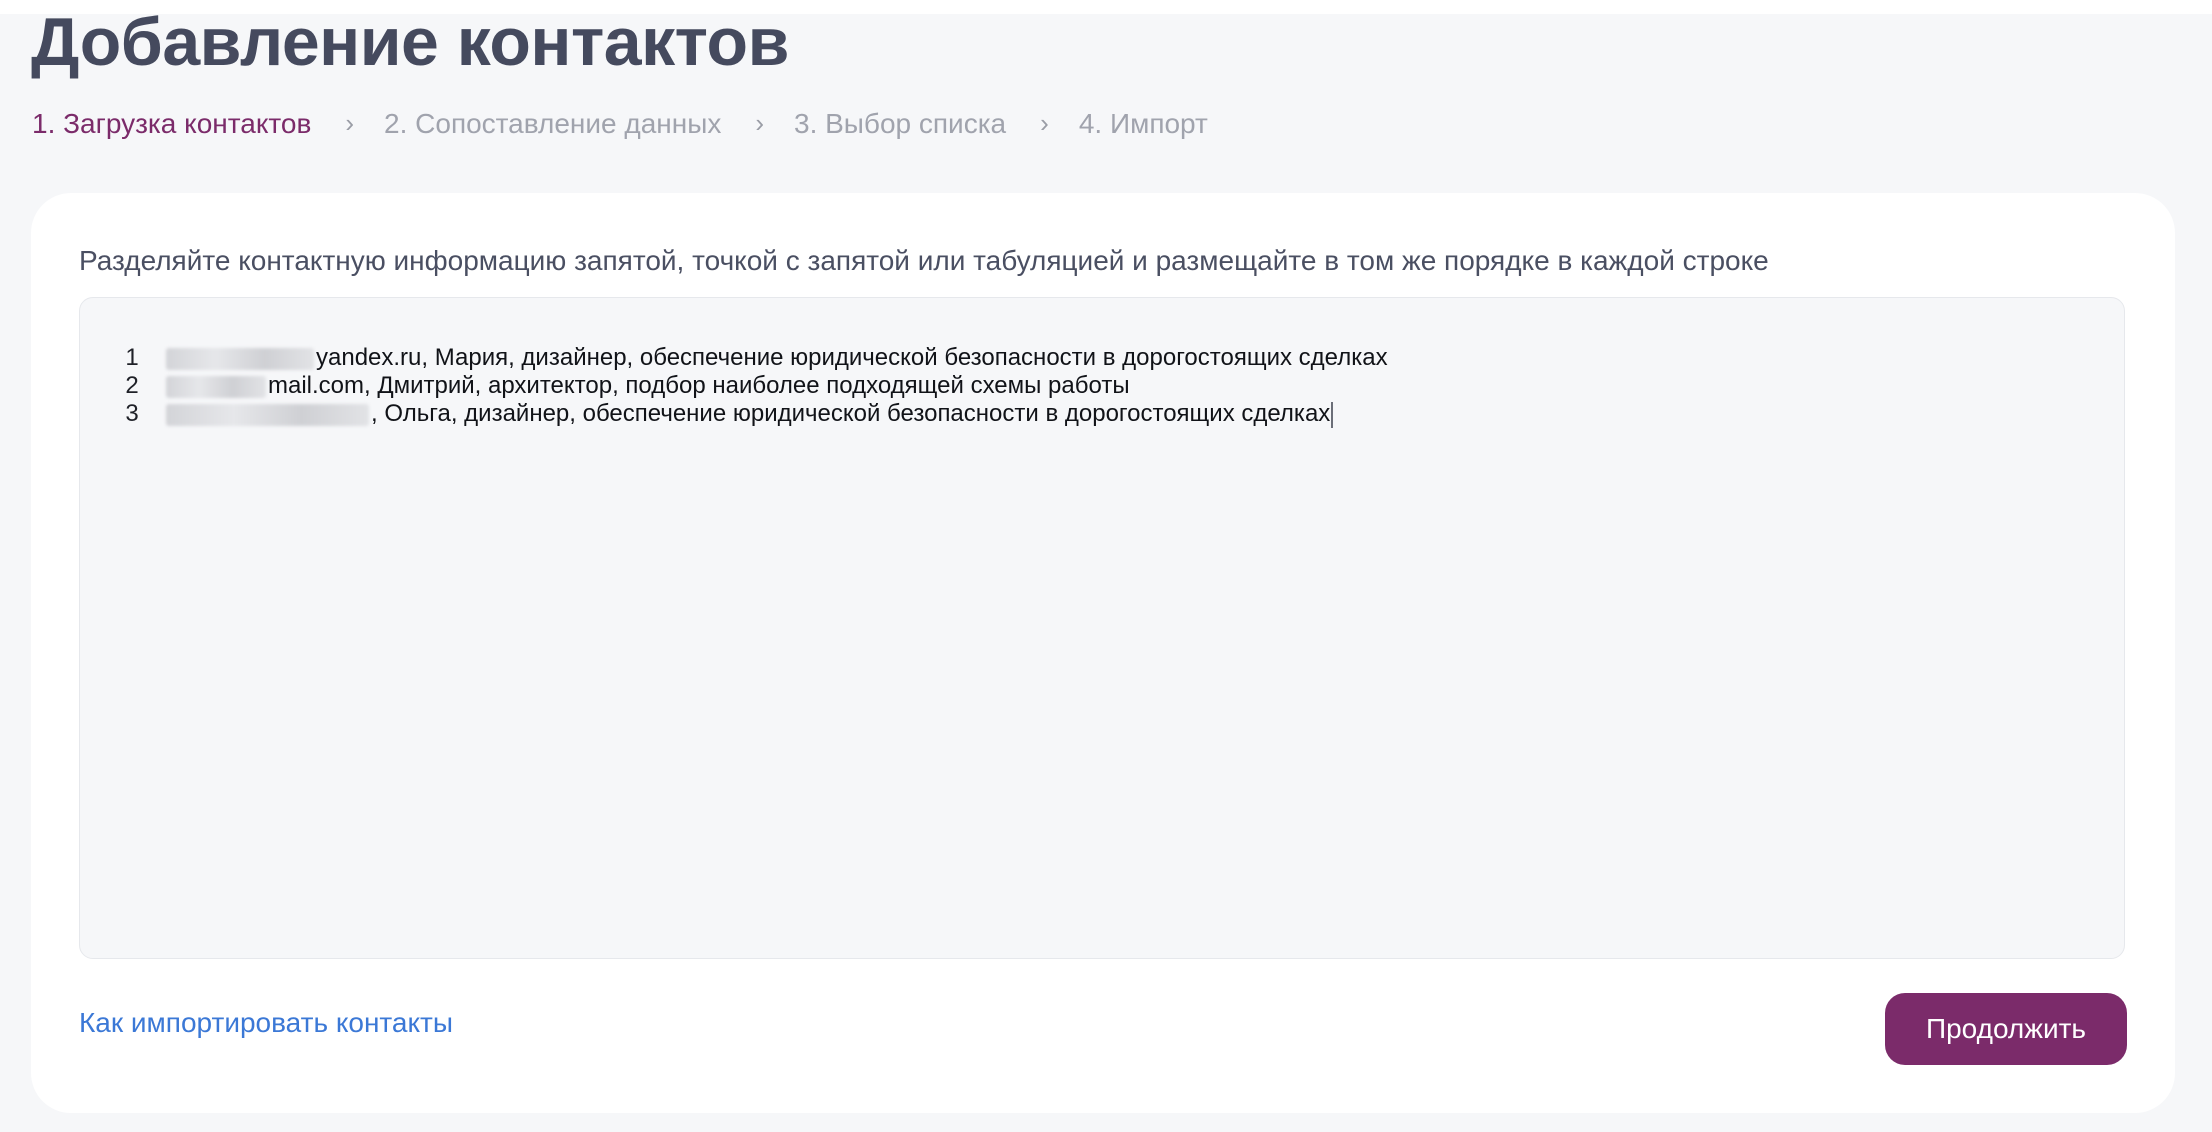  Describe the element at coordinates (410, 42) in the screenshot. I see `page-title: Добавление контактов` at that location.